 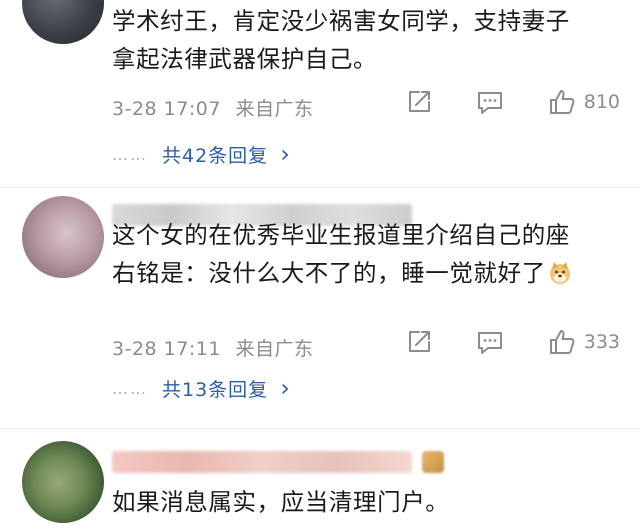 What do you see at coordinates (433, 462) in the screenshot?
I see `badge-icon` at bounding box center [433, 462].